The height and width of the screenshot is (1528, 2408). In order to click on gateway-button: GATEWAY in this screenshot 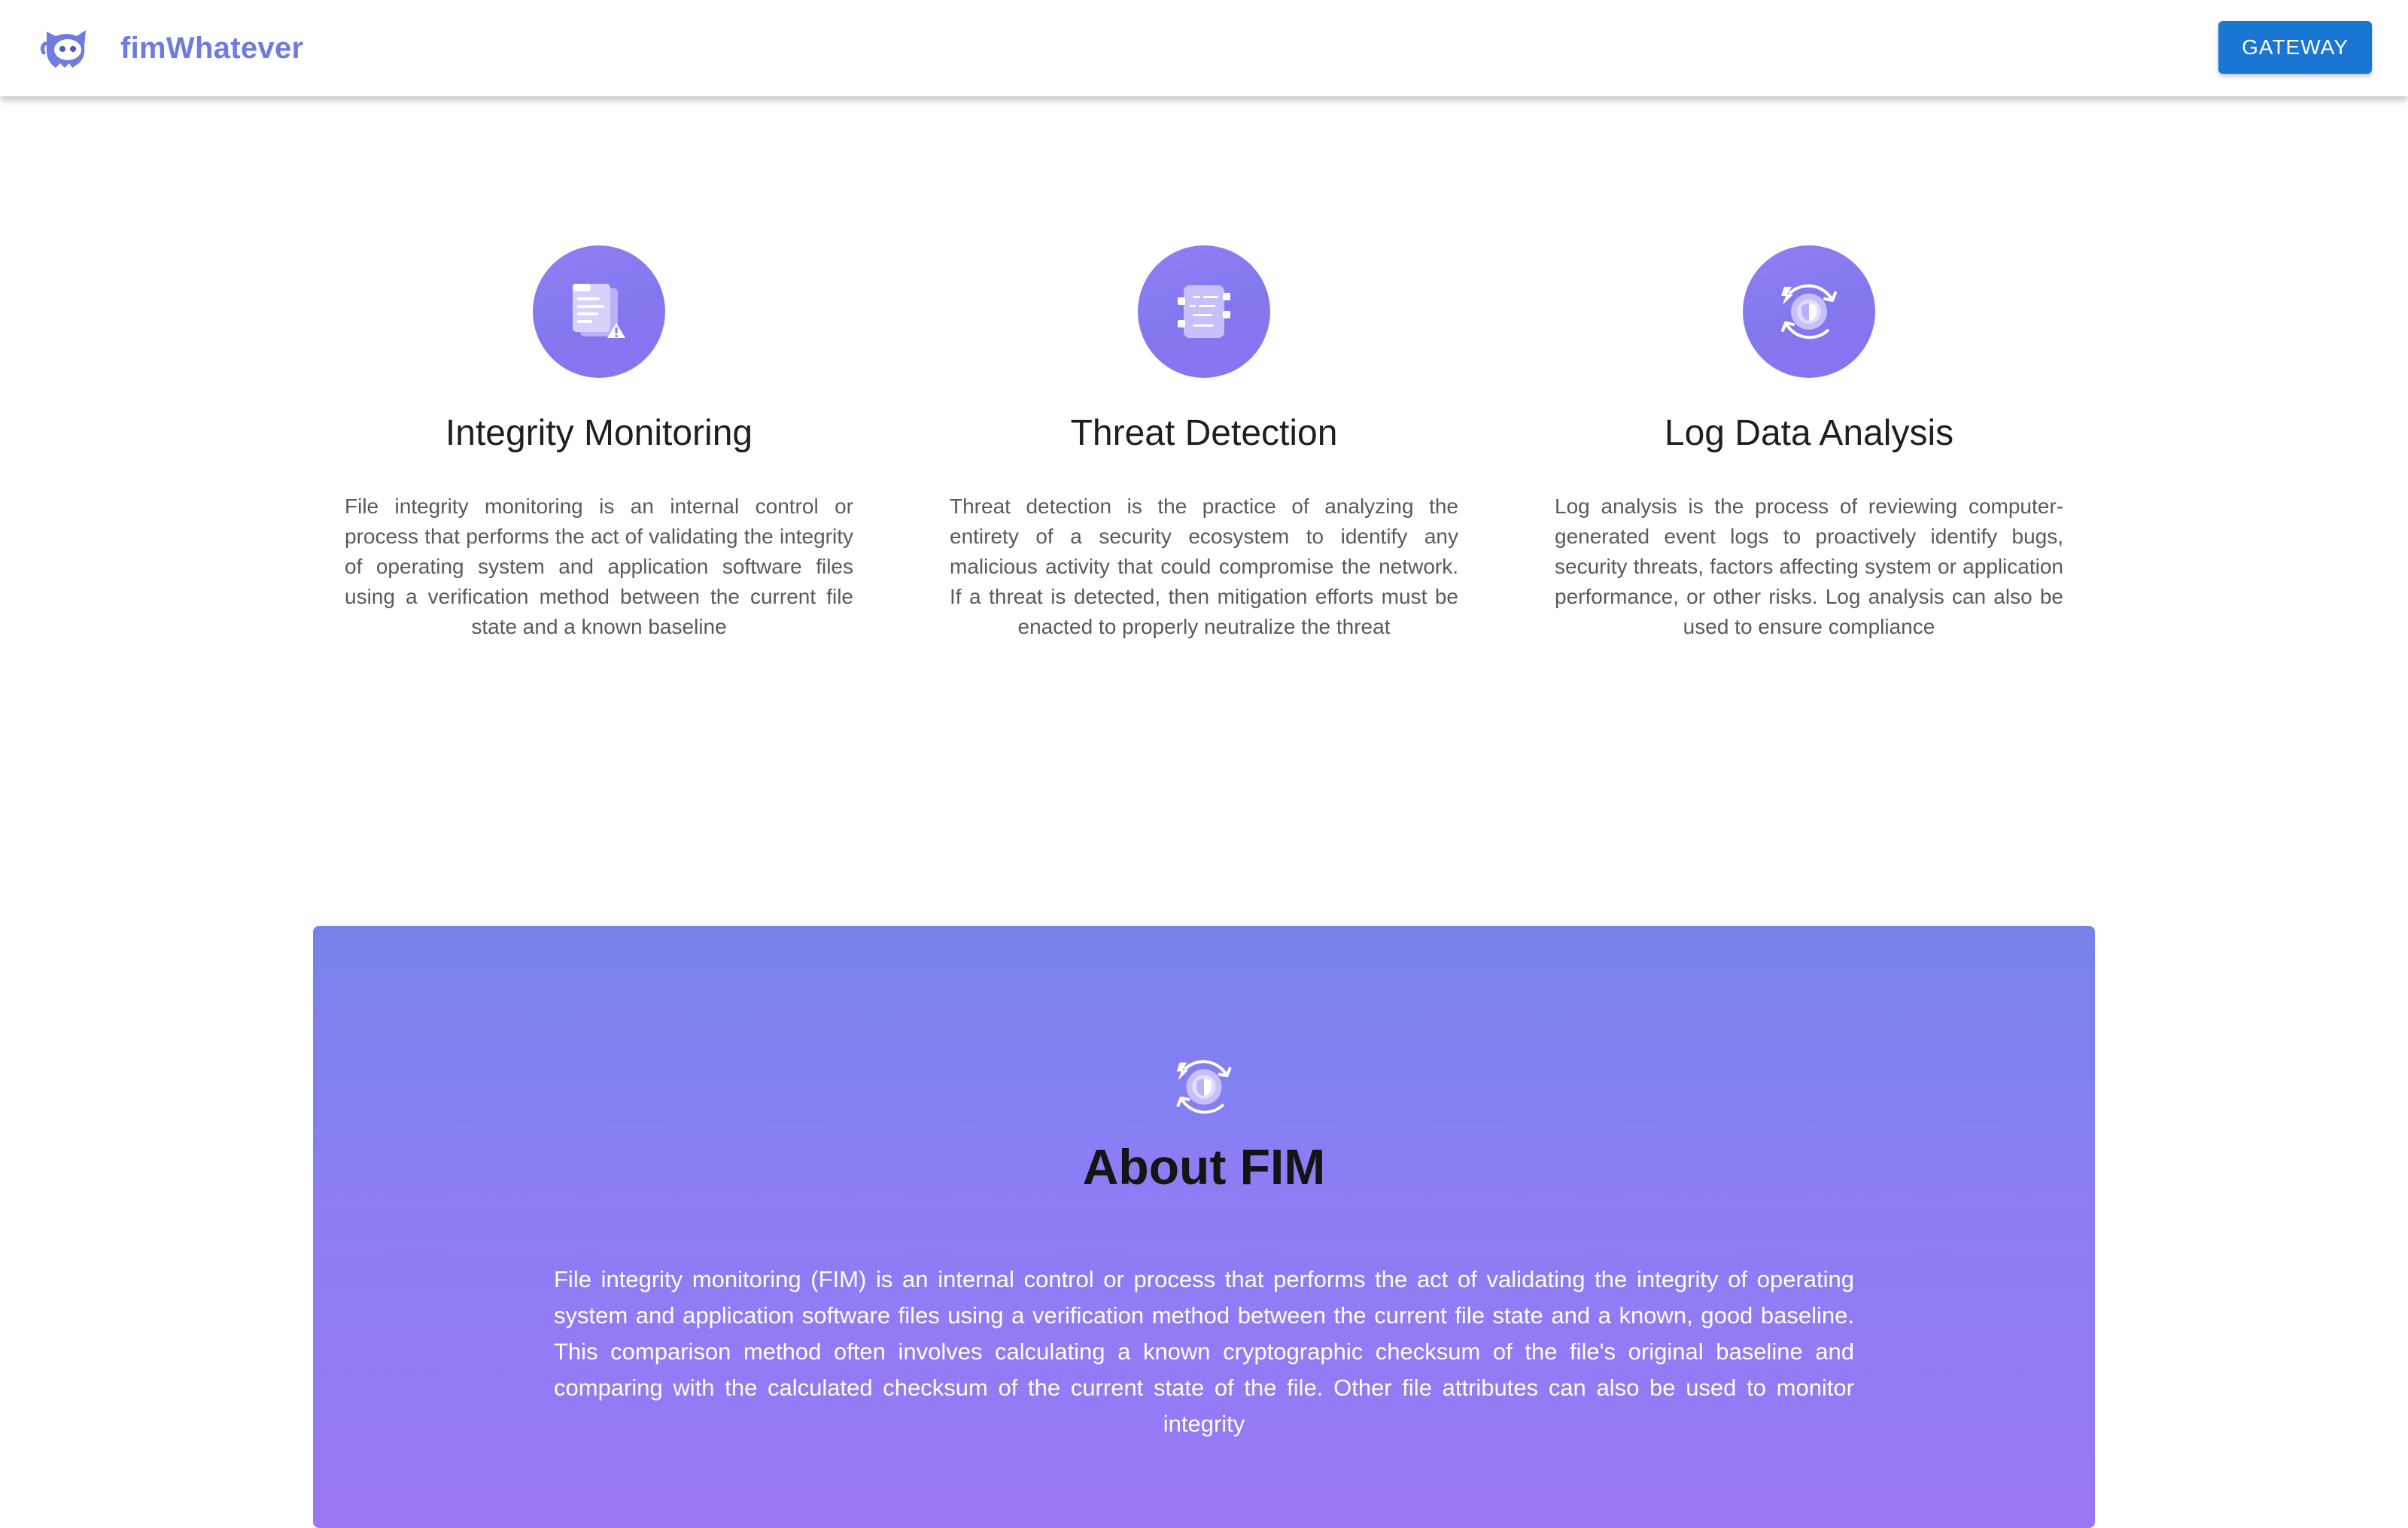, I will do `click(2295, 47)`.